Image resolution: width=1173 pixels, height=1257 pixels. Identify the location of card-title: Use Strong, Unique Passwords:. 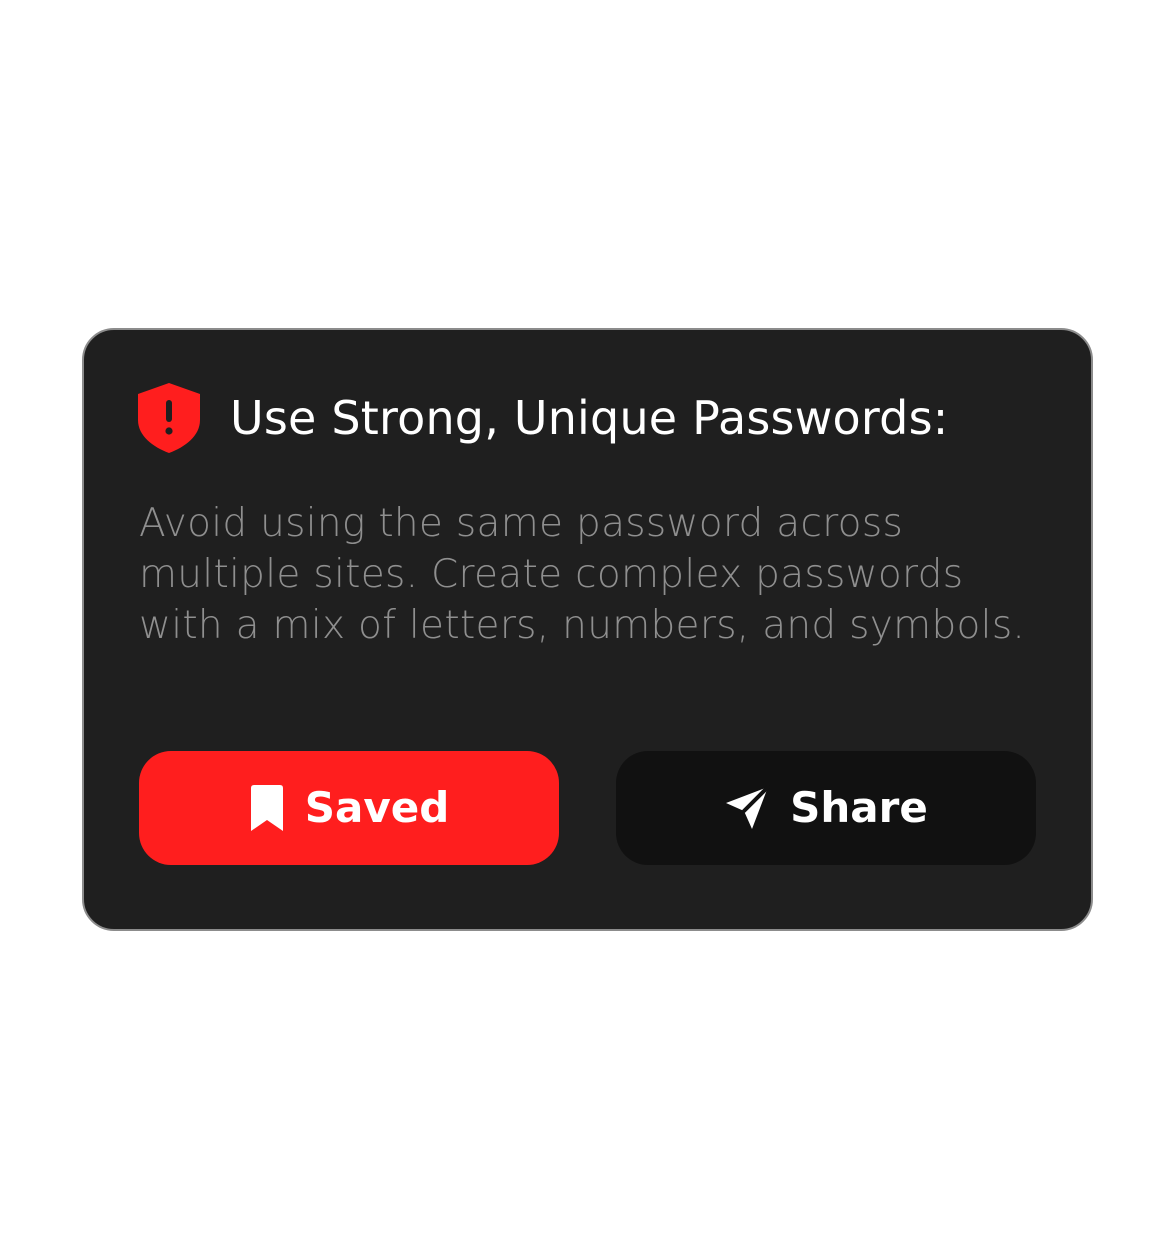
(589, 418).